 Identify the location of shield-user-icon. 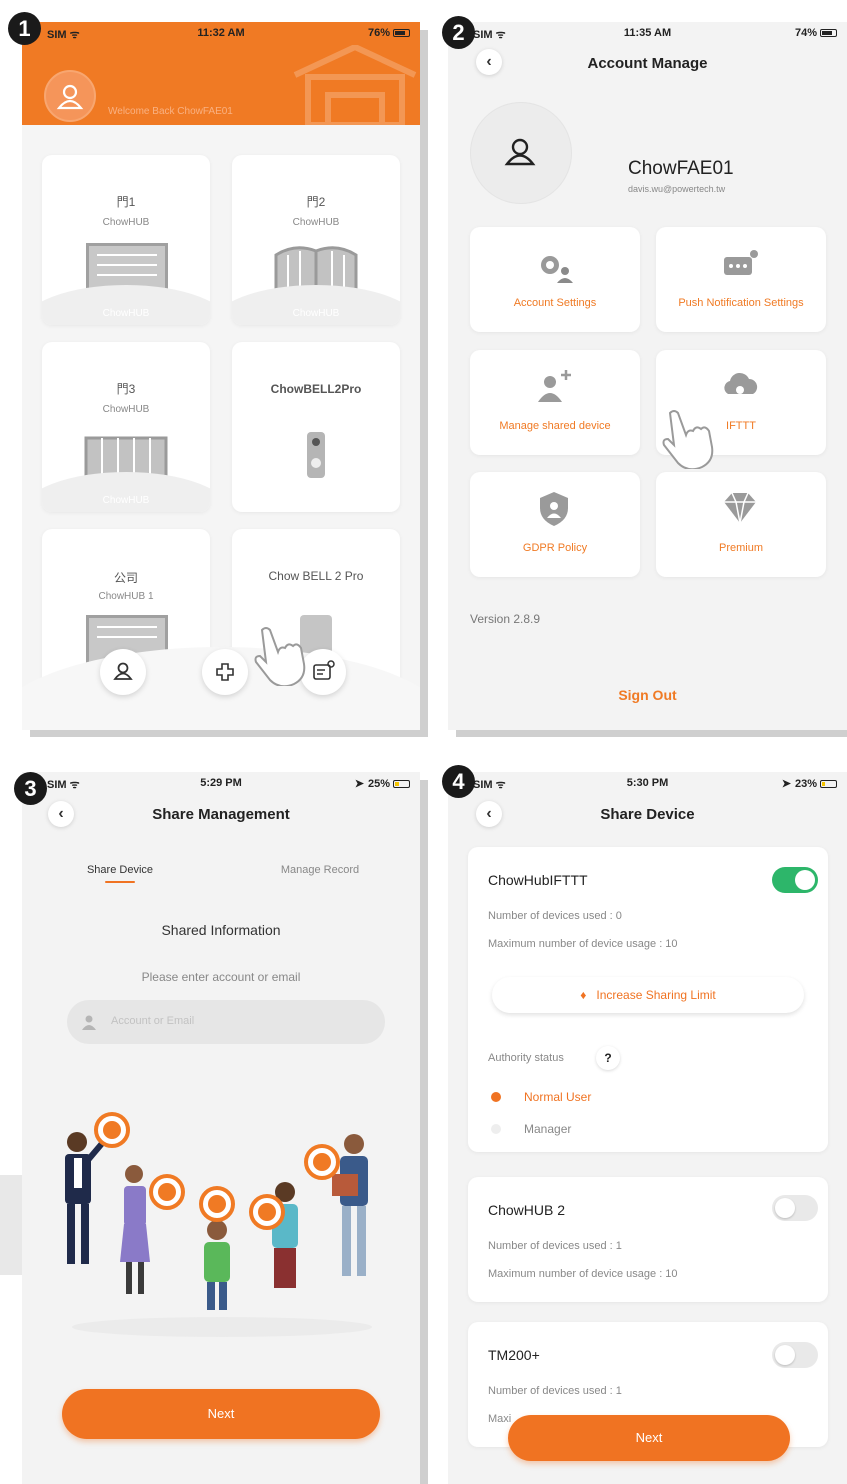
(554, 509).